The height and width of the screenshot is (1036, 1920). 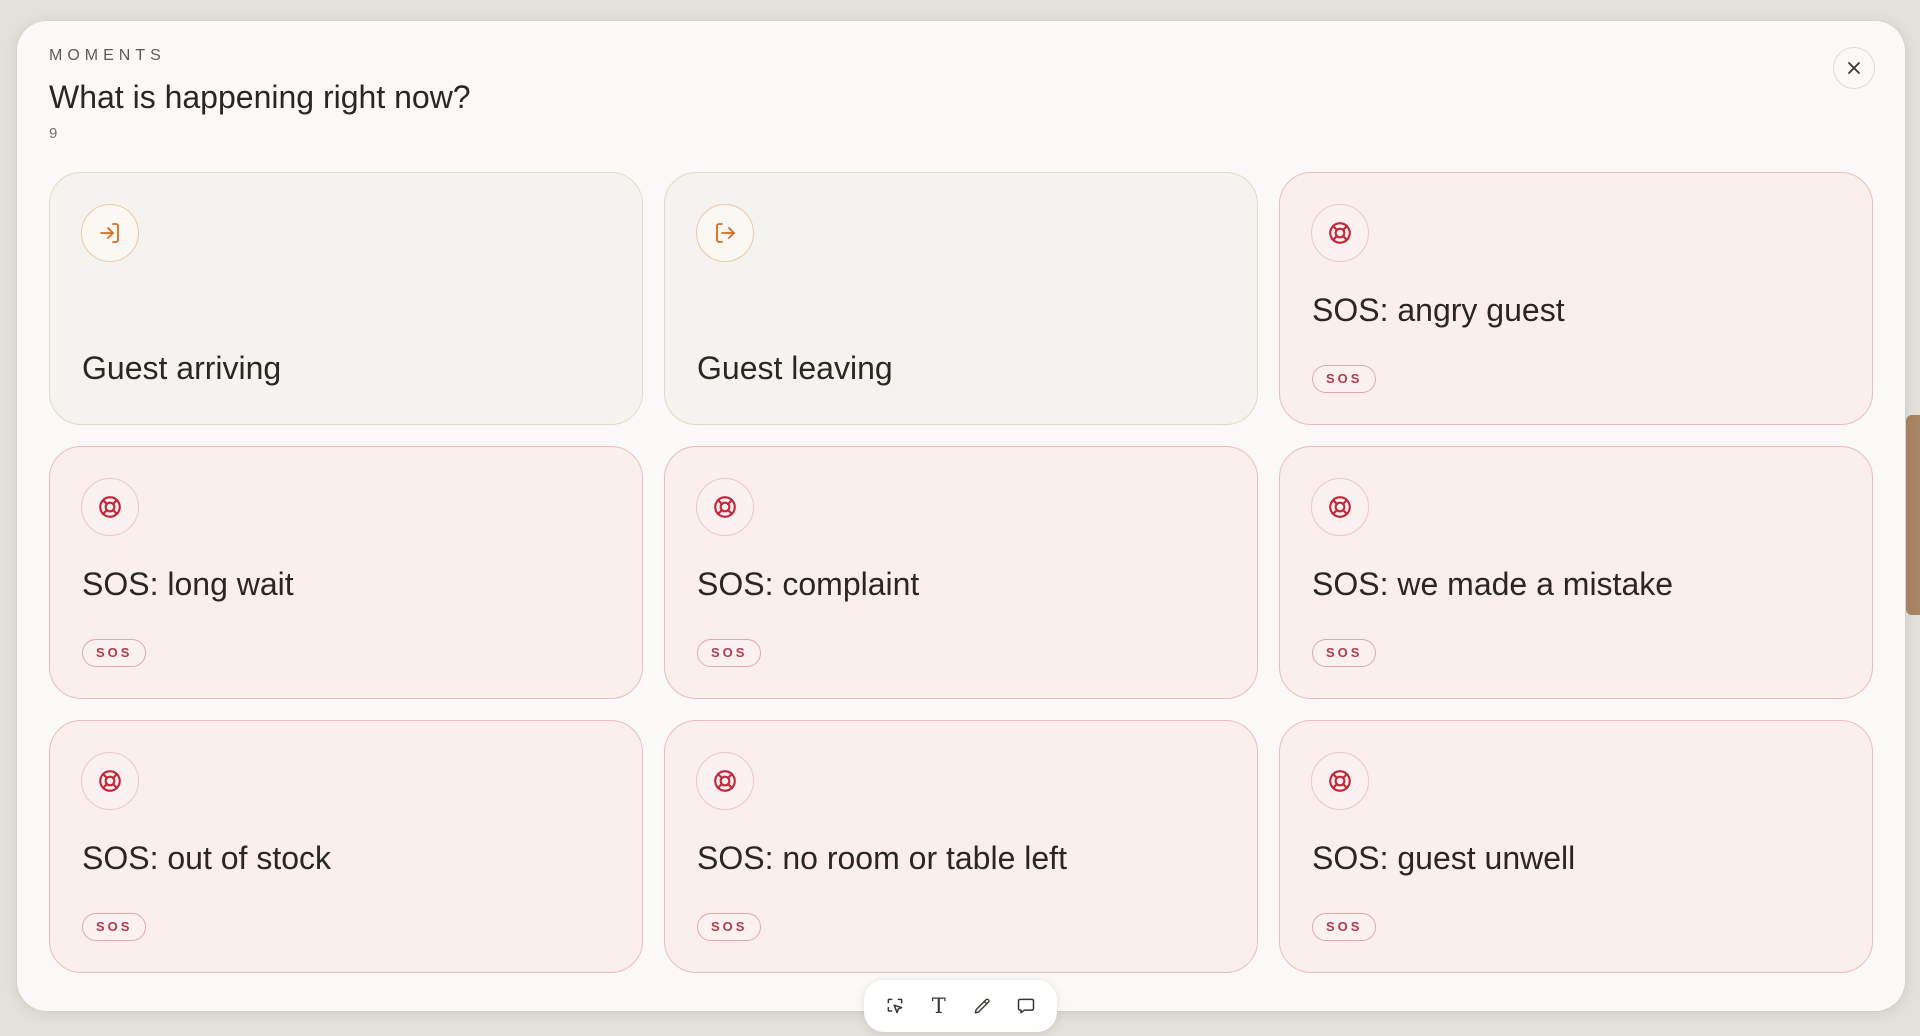 What do you see at coordinates (346, 572) in the screenshot?
I see `moment-card-sos-long-wait: SOS: long wait SOS` at bounding box center [346, 572].